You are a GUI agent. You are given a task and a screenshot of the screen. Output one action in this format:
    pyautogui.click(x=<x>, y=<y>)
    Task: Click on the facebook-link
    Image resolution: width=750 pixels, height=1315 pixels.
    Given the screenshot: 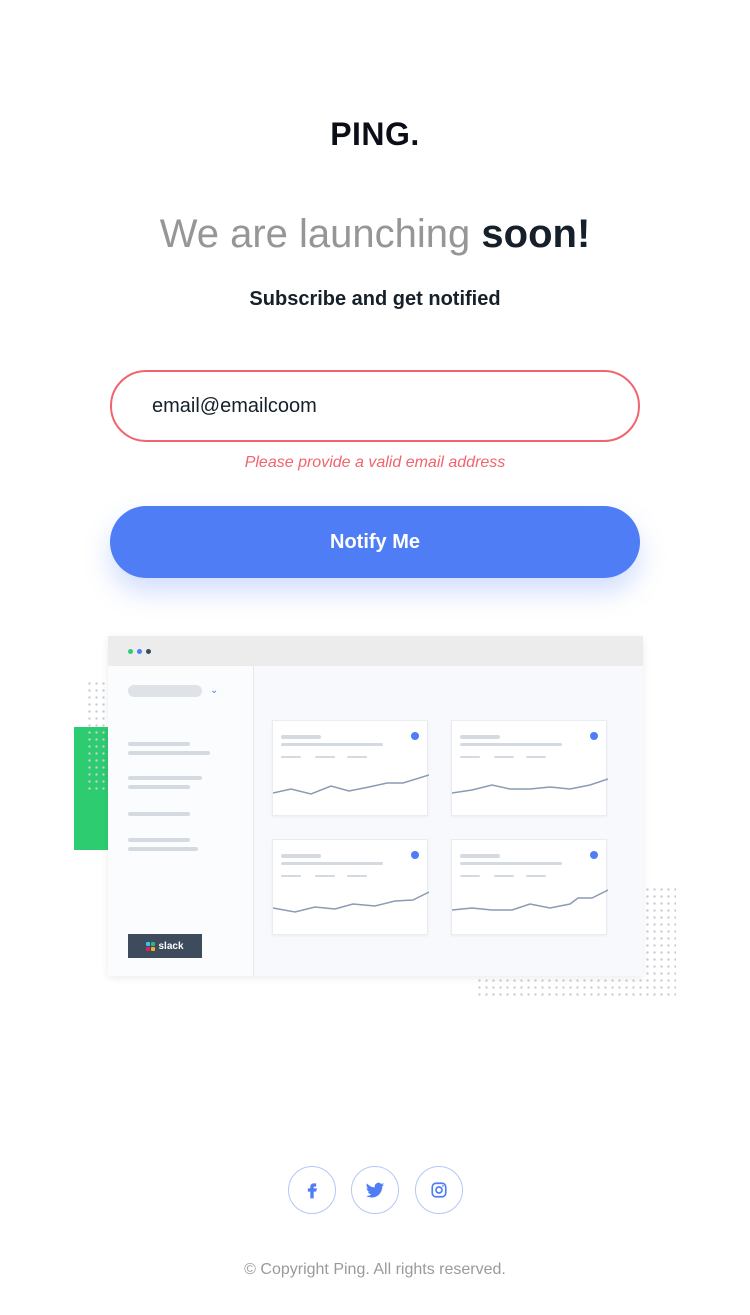 What is the action you would take?
    pyautogui.click(x=312, y=1190)
    